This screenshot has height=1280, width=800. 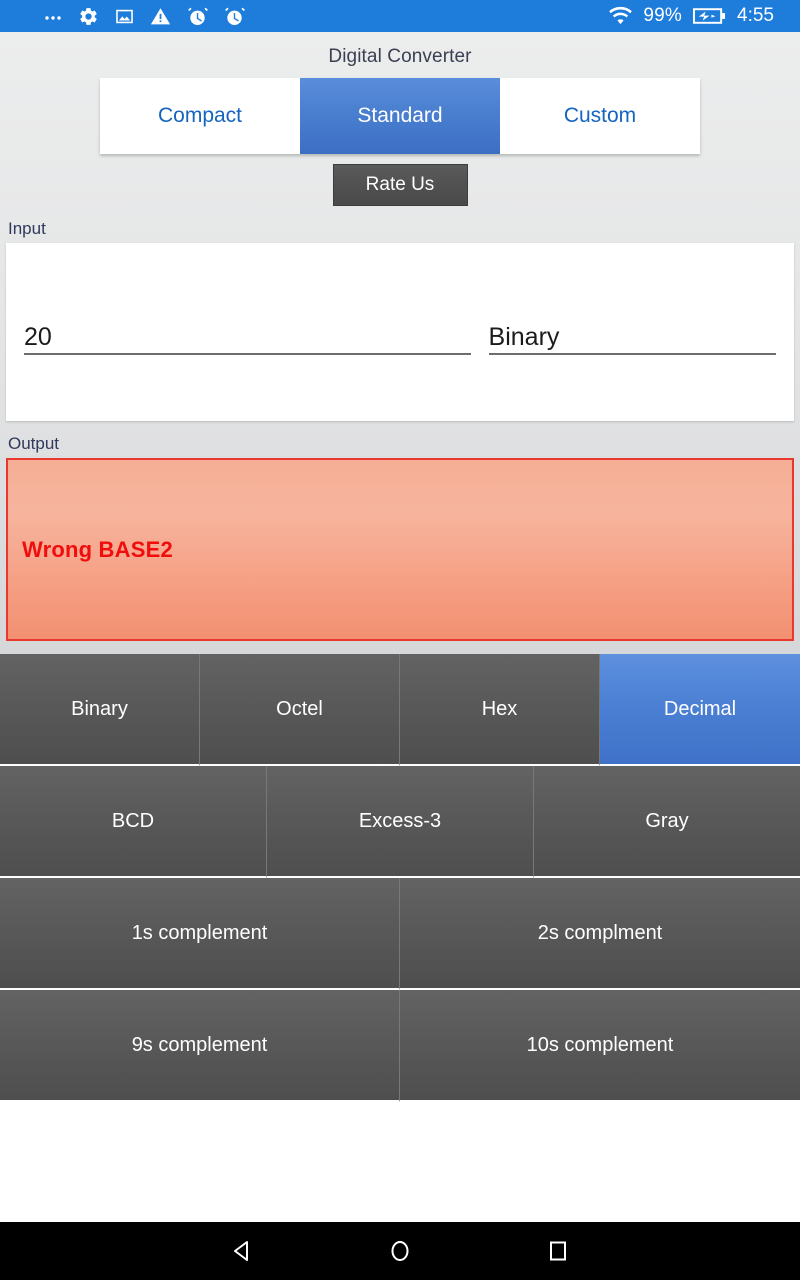 What do you see at coordinates (88, 16) in the screenshot?
I see `settings-gear-icon` at bounding box center [88, 16].